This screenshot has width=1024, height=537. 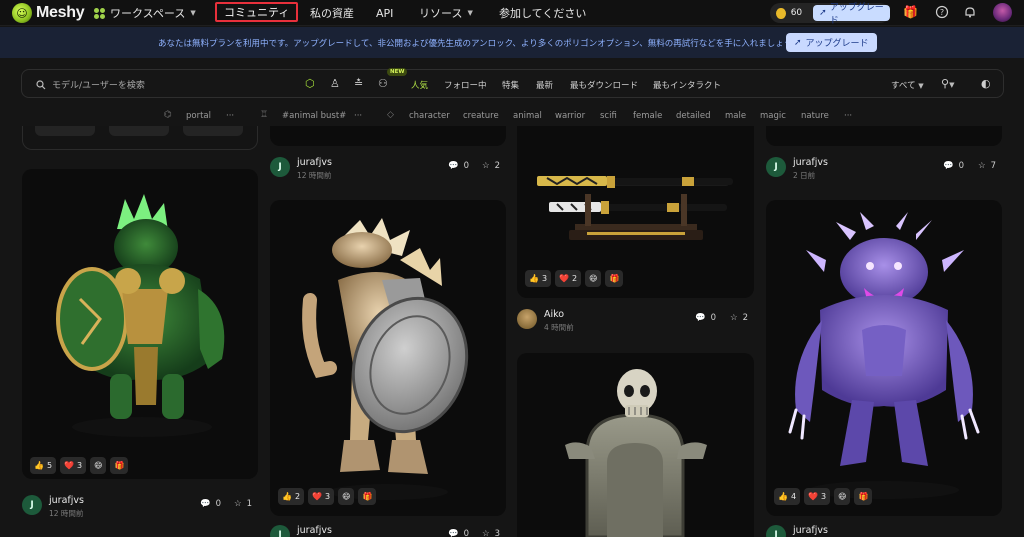 What do you see at coordinates (264, 115) in the screenshot?
I see `trophy-icon: ♖` at bounding box center [264, 115].